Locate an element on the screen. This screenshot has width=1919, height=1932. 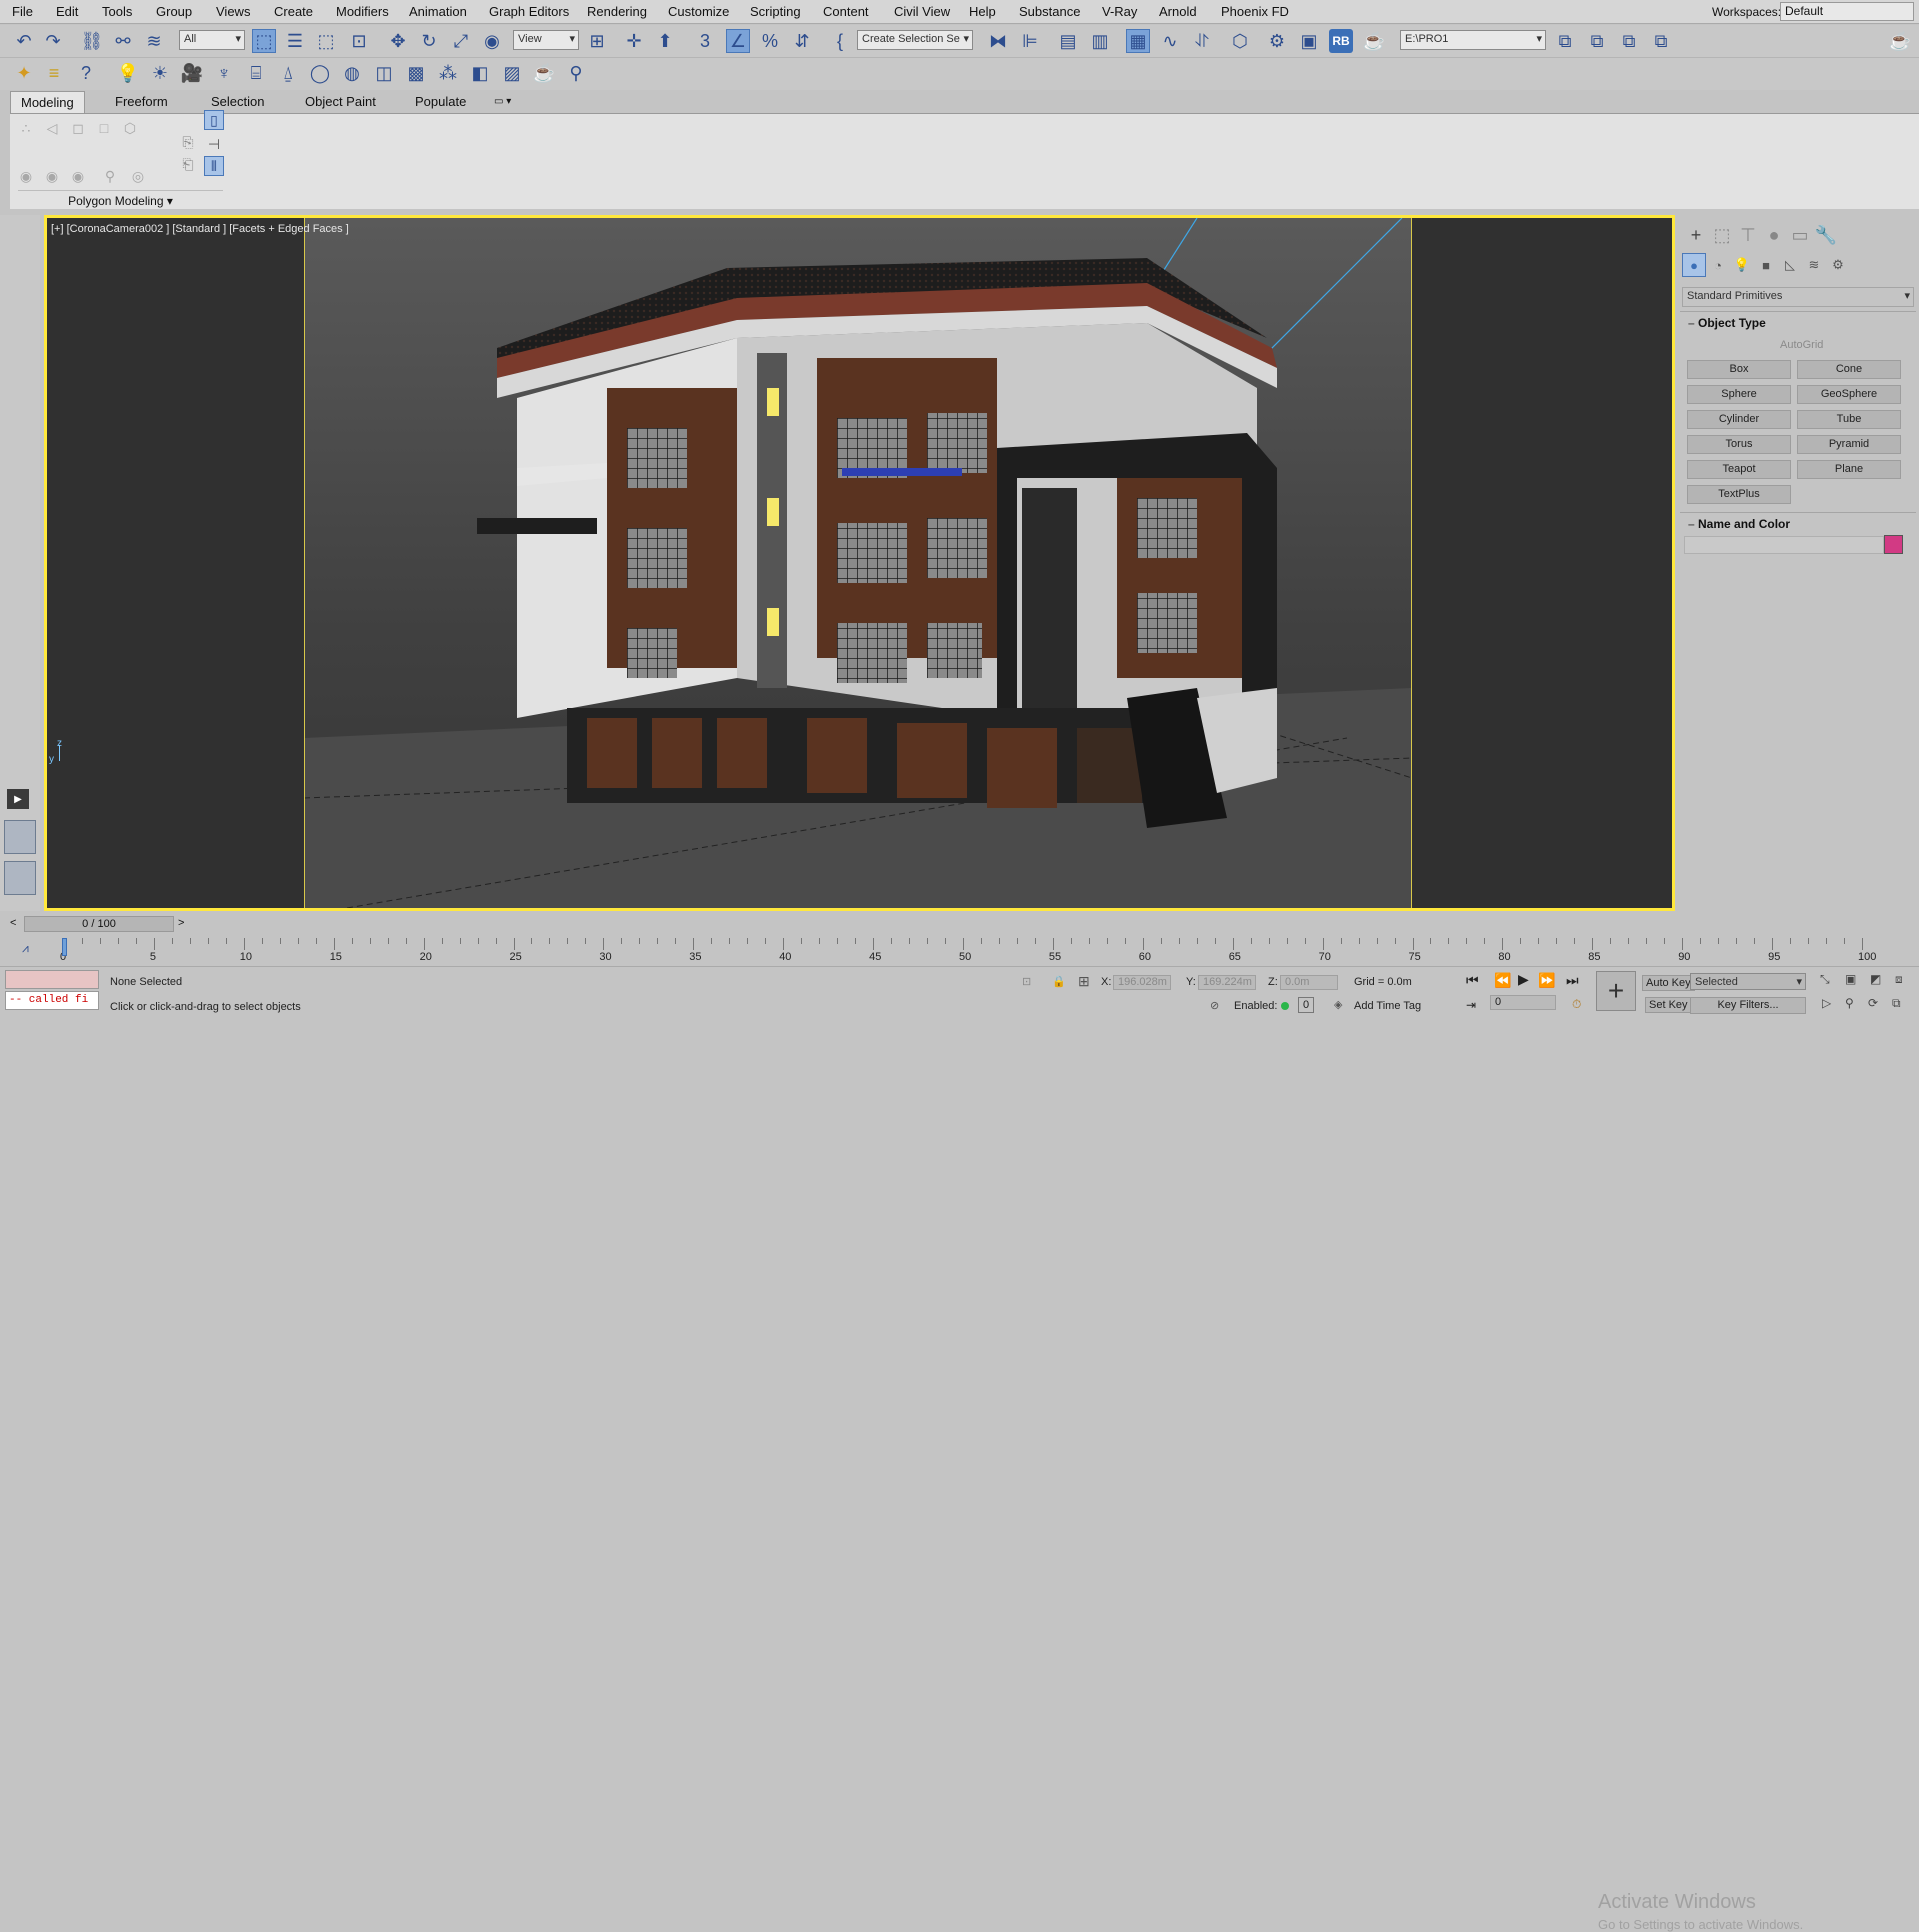
time-slider-prev-icon: < is located at coordinates (13, 923).